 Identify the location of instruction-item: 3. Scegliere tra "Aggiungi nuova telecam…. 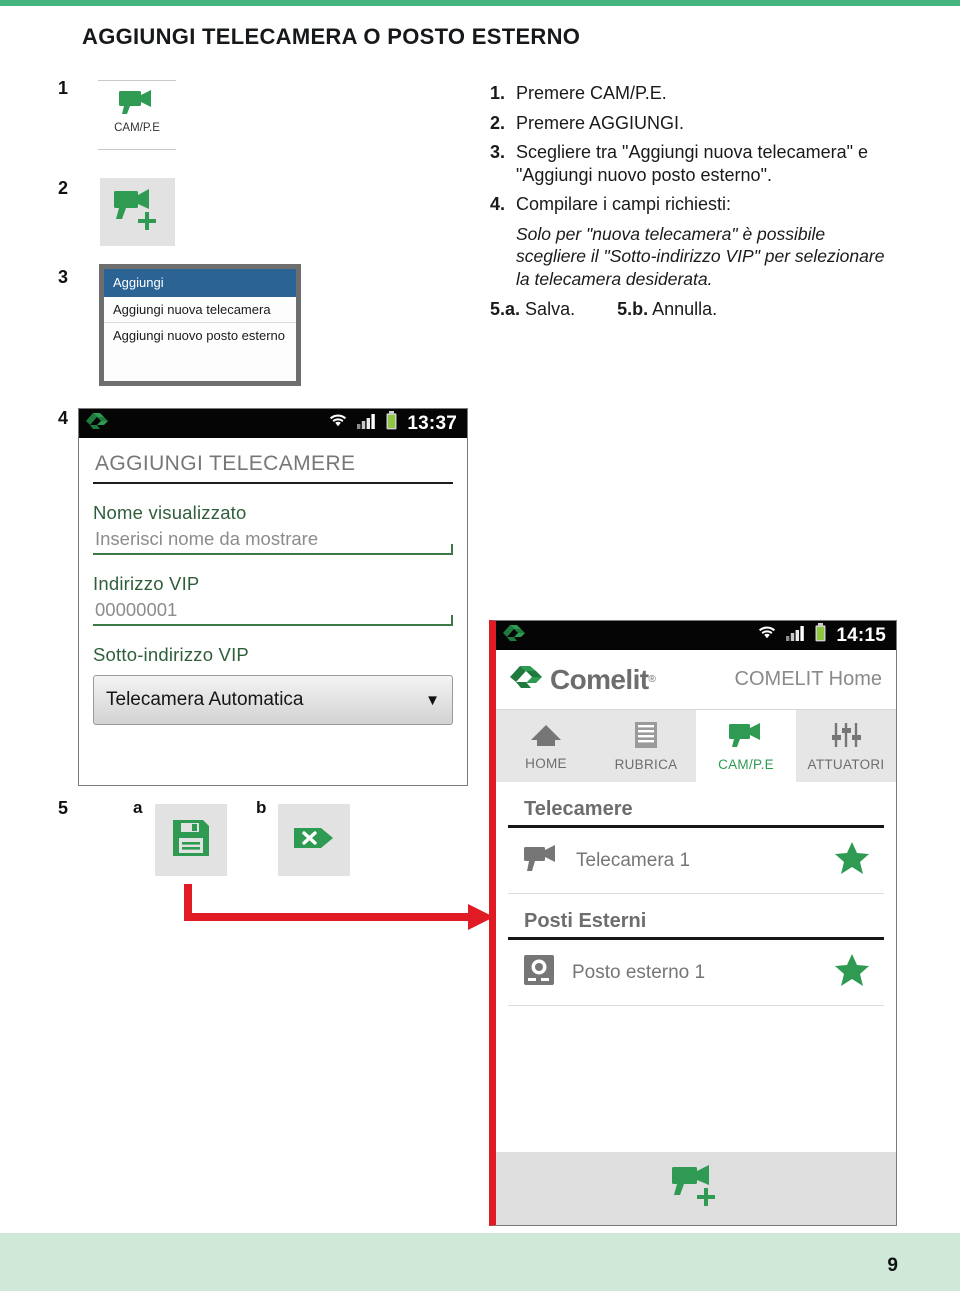
(690, 163).